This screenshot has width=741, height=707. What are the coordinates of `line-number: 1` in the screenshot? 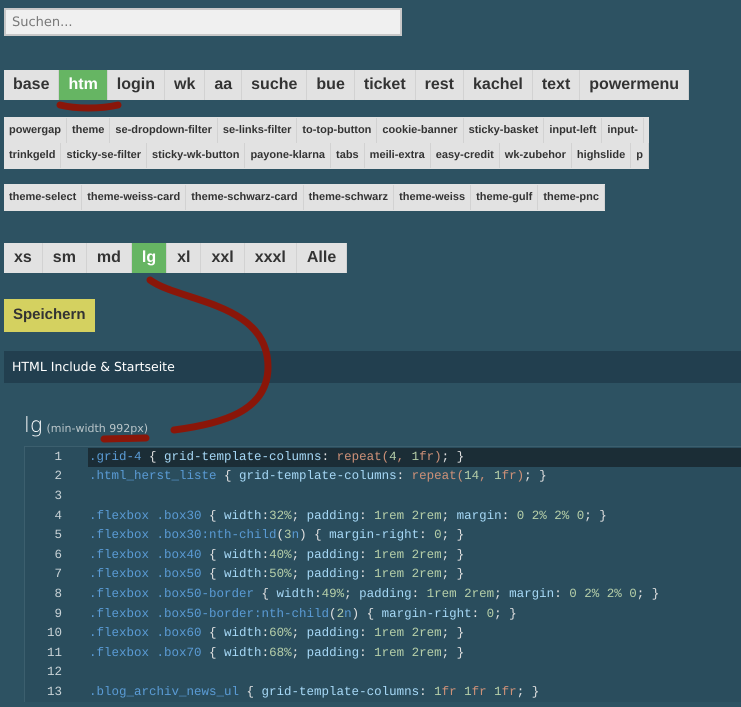 It's located at (58, 457).